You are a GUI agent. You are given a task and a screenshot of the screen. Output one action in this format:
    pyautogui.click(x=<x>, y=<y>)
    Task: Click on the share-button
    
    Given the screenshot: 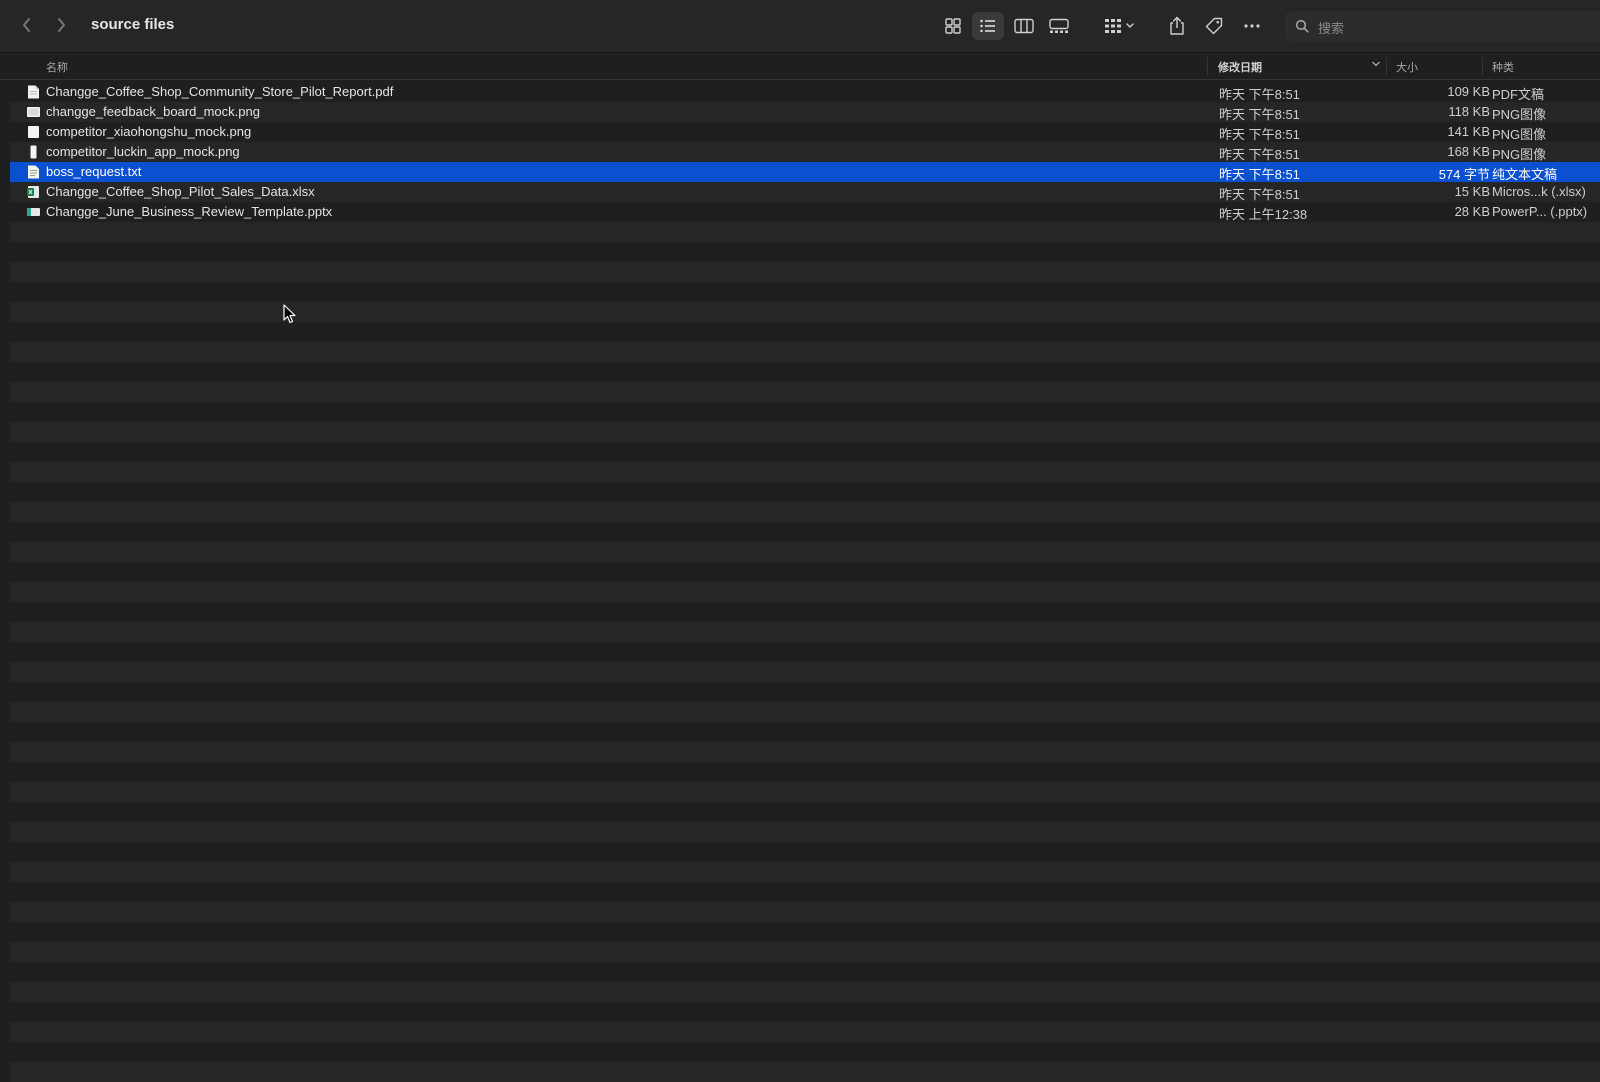 What is the action you would take?
    pyautogui.click(x=1177, y=26)
    